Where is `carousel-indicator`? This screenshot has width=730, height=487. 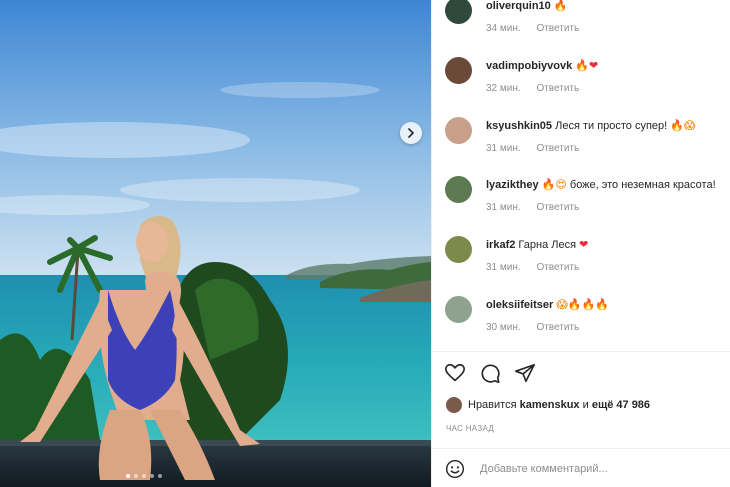
carousel-indicator is located at coordinates (144, 476).